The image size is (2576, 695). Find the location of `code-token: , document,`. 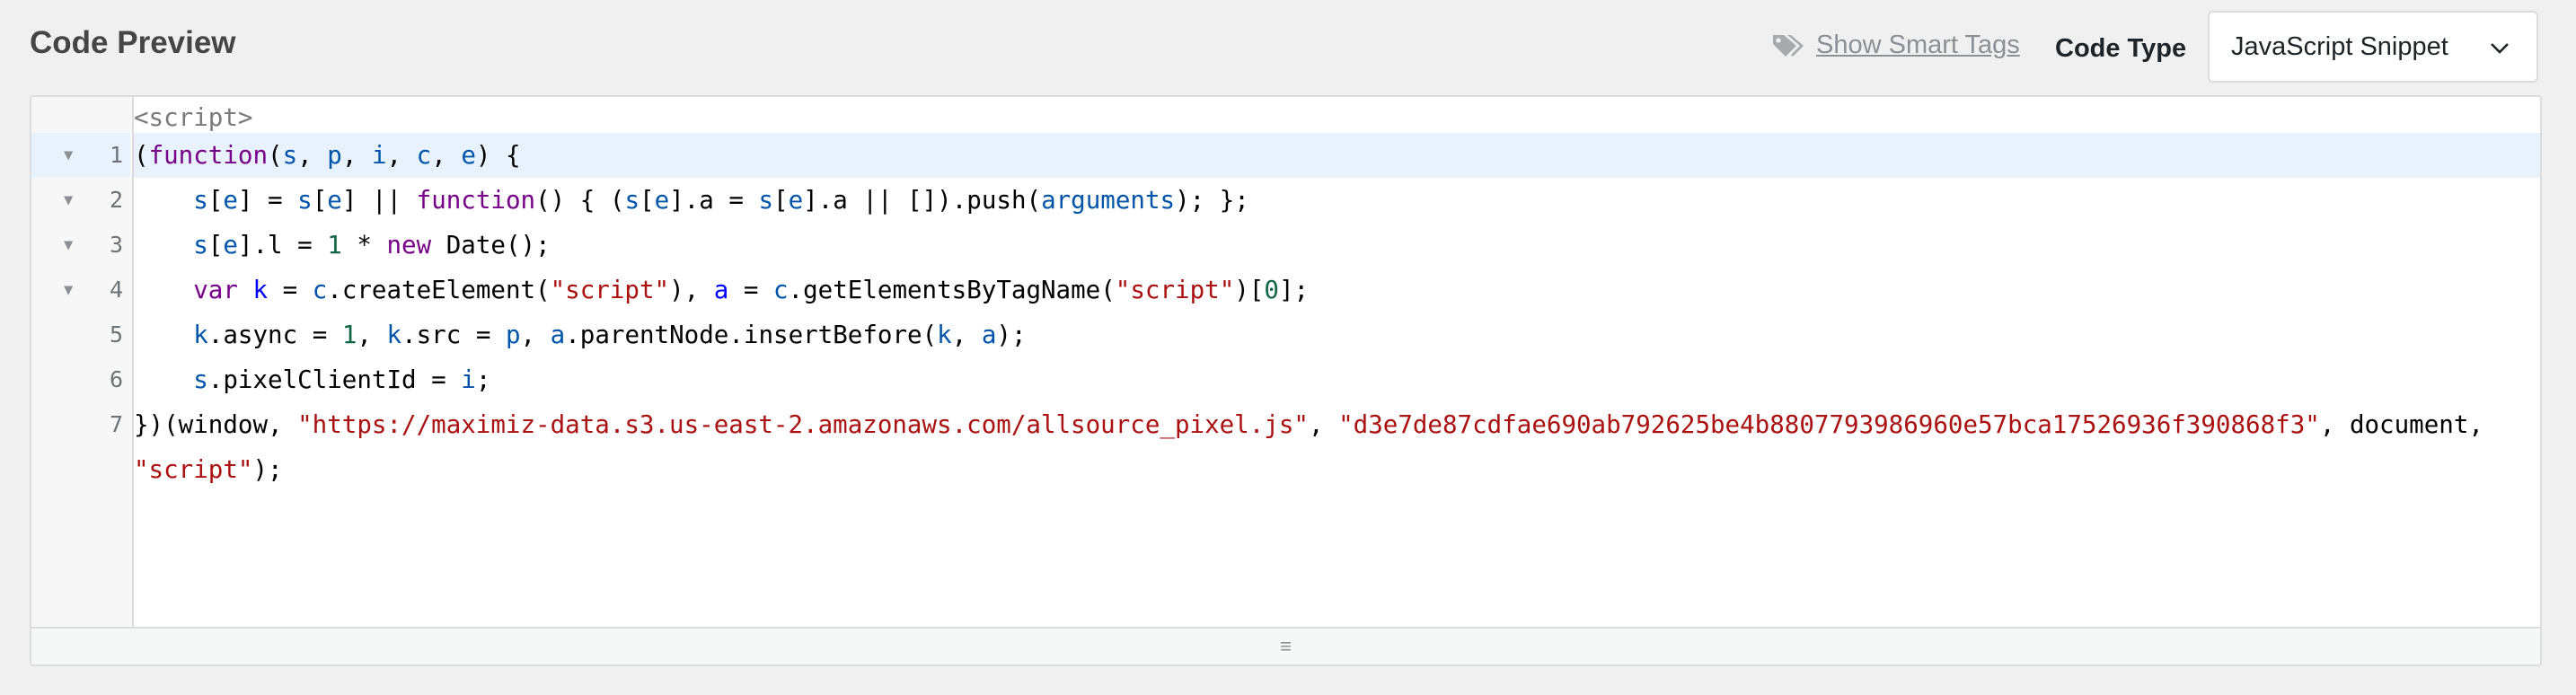

code-token: , document, is located at coordinates (2401, 424).